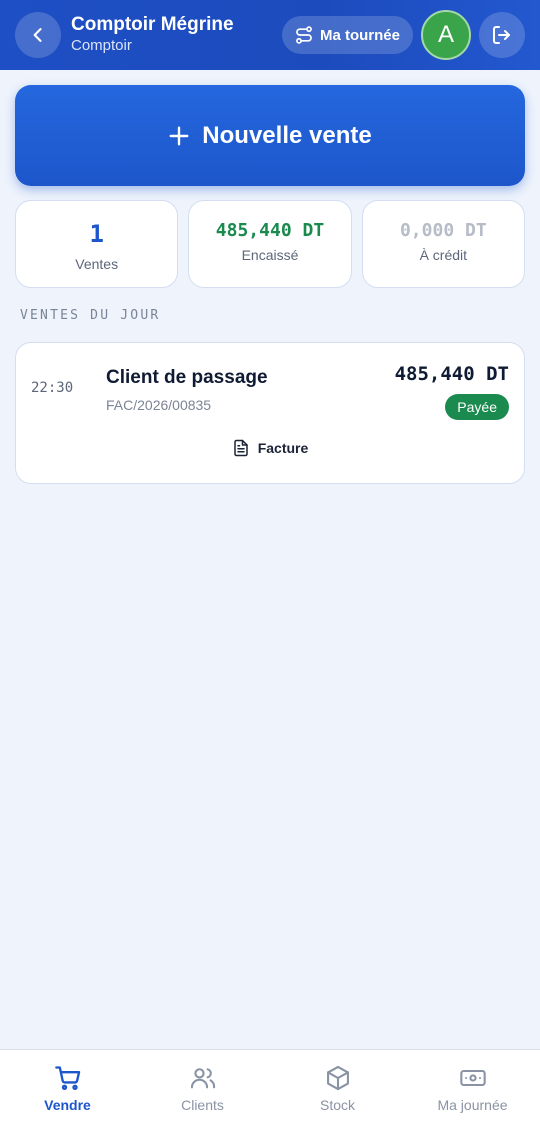 This screenshot has width=540, height=1130. What do you see at coordinates (90, 315) in the screenshot?
I see `section-title: VENTES DU JOUR` at bounding box center [90, 315].